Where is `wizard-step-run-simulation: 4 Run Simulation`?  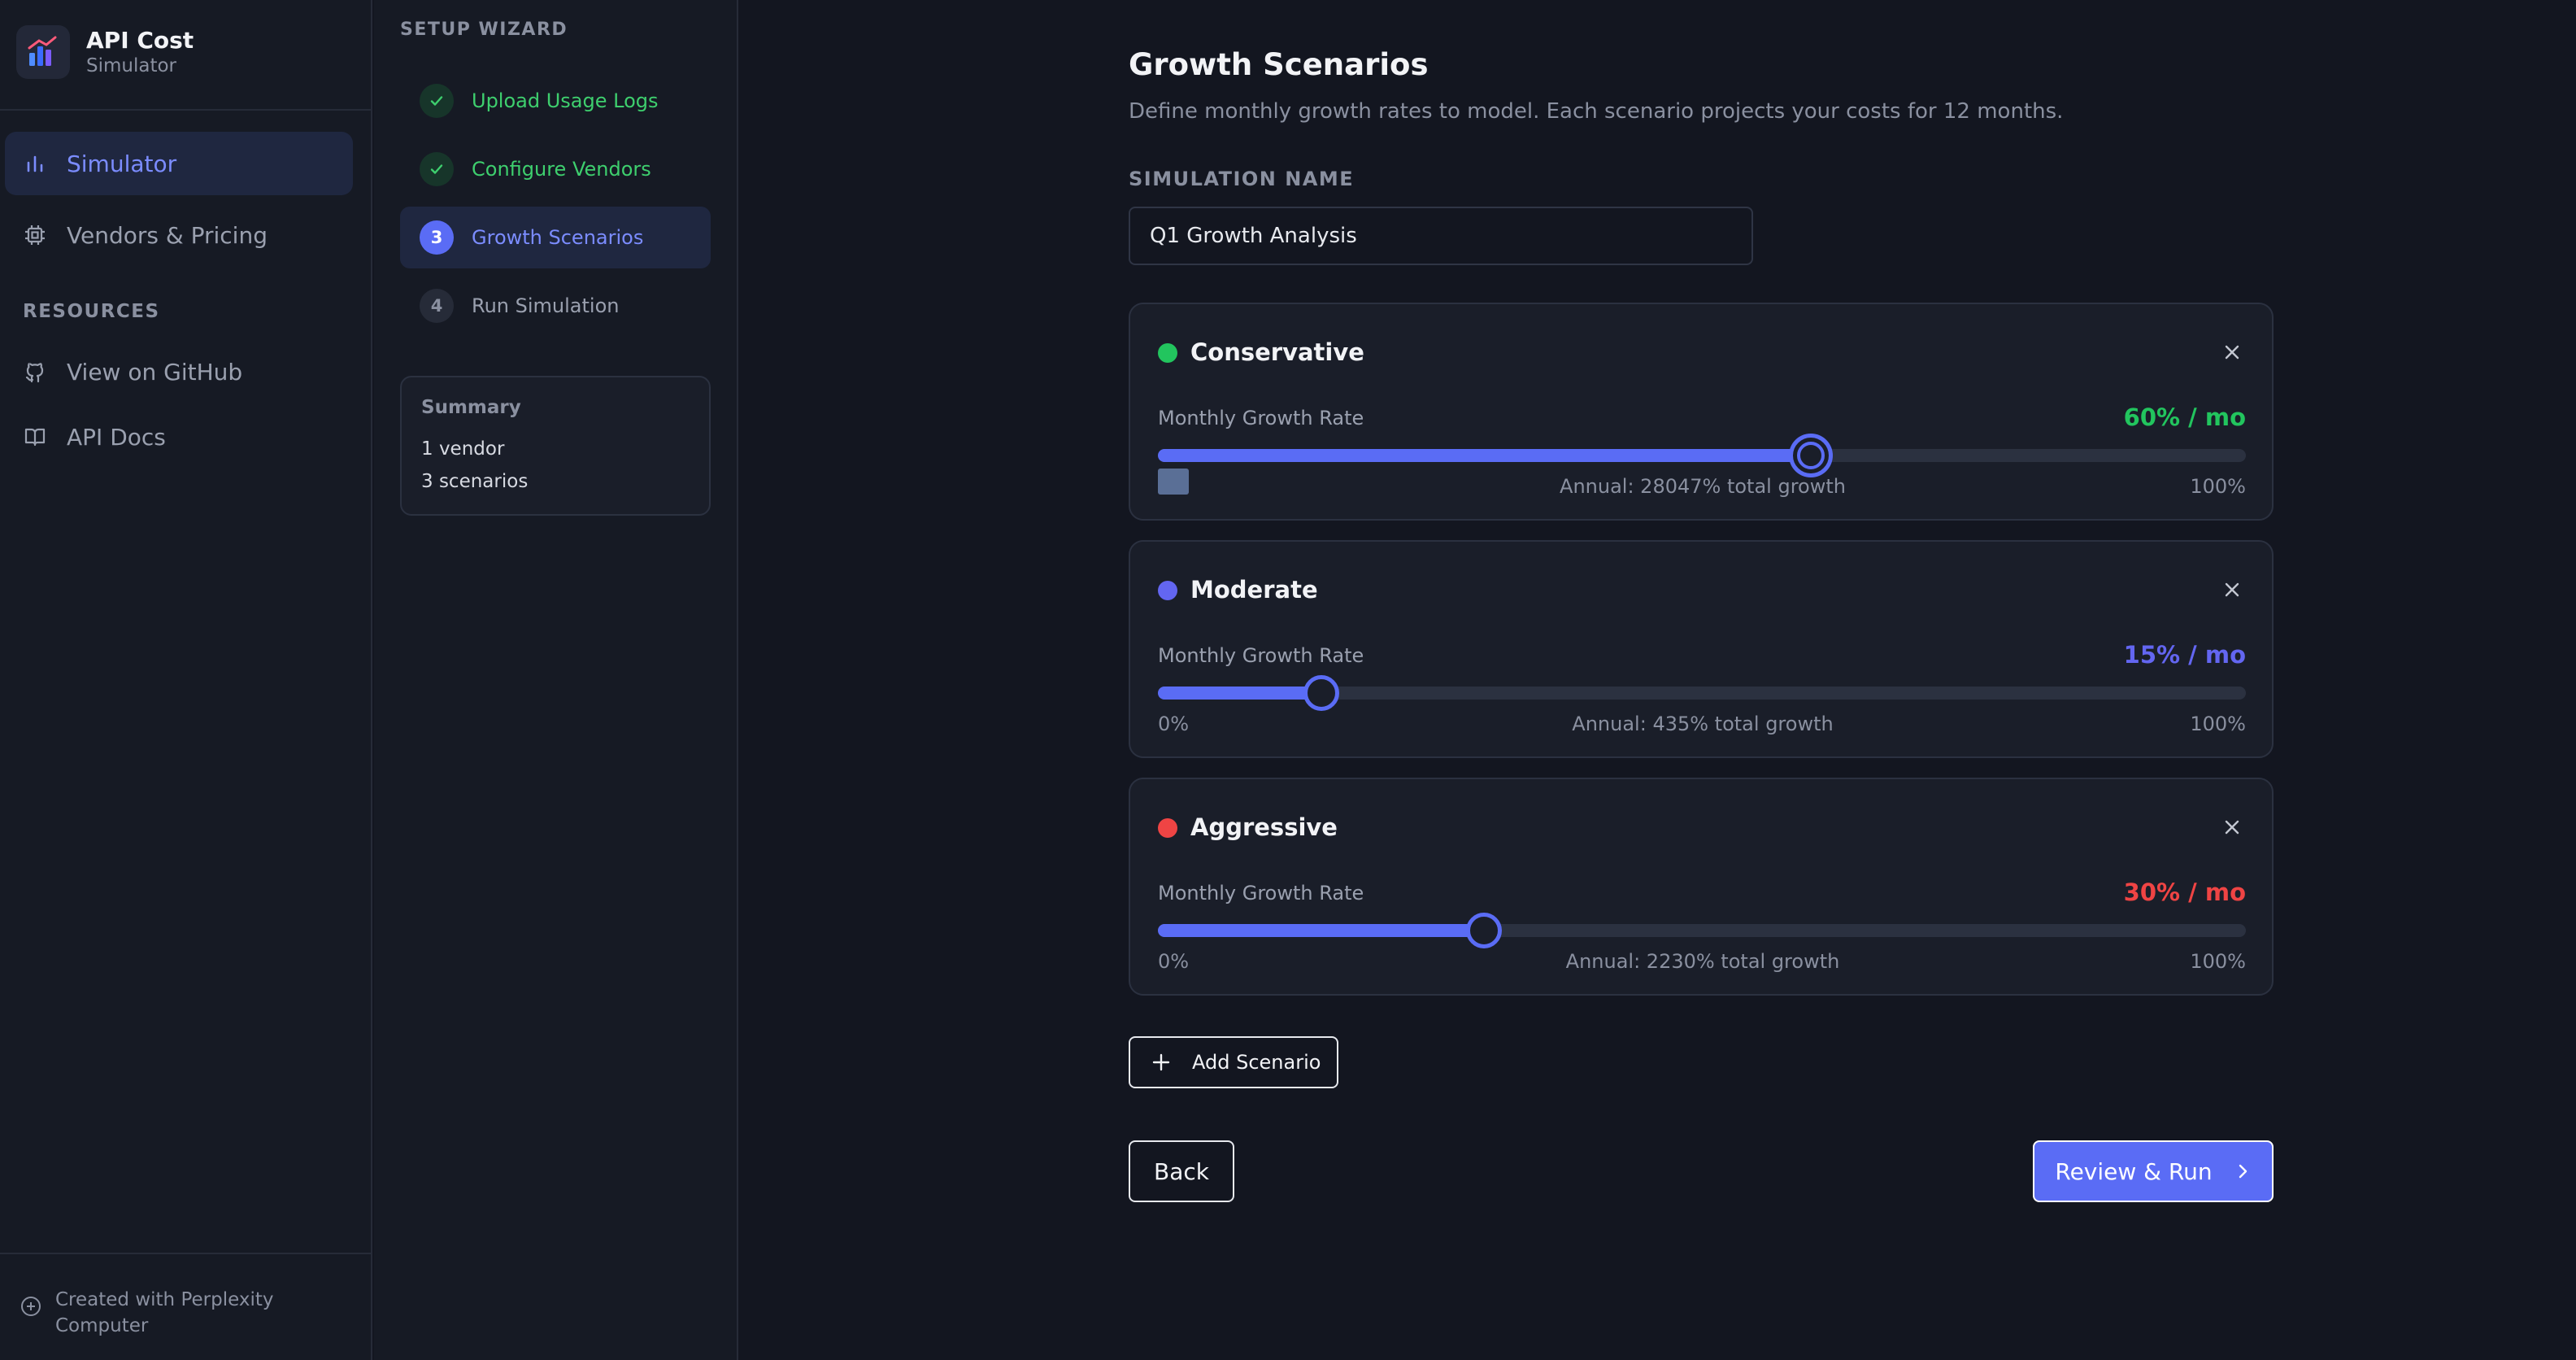 wizard-step-run-simulation: 4 Run Simulation is located at coordinates (556, 306).